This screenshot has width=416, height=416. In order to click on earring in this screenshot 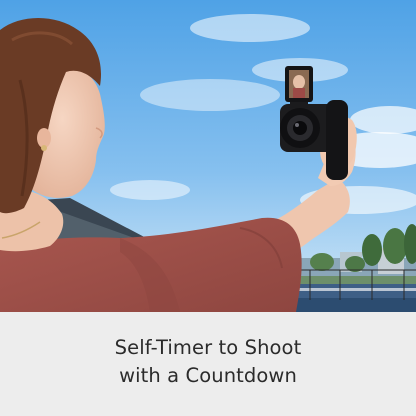, I will do `click(44, 148)`.